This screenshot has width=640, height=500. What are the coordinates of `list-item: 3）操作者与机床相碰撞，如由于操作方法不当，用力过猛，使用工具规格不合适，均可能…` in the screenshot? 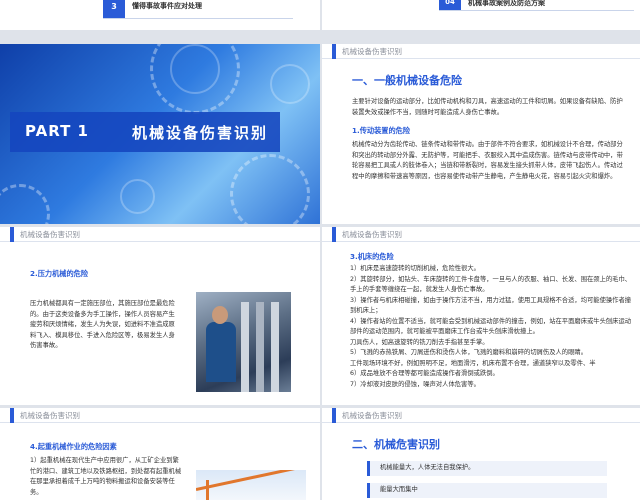 It's located at (491, 305).